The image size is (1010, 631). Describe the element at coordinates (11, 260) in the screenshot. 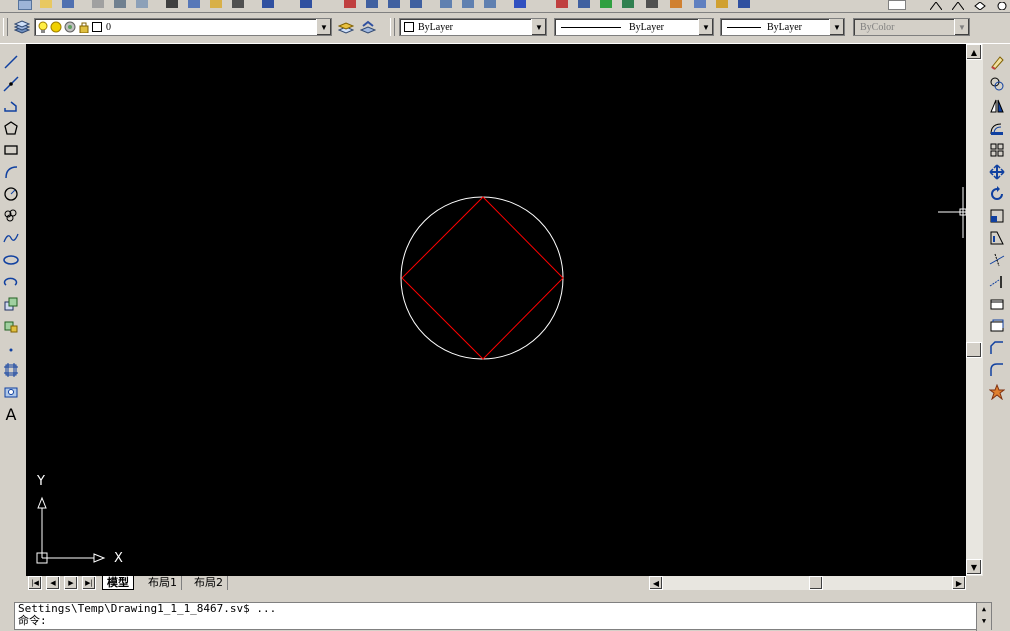

I see `ellipse-icon` at that location.